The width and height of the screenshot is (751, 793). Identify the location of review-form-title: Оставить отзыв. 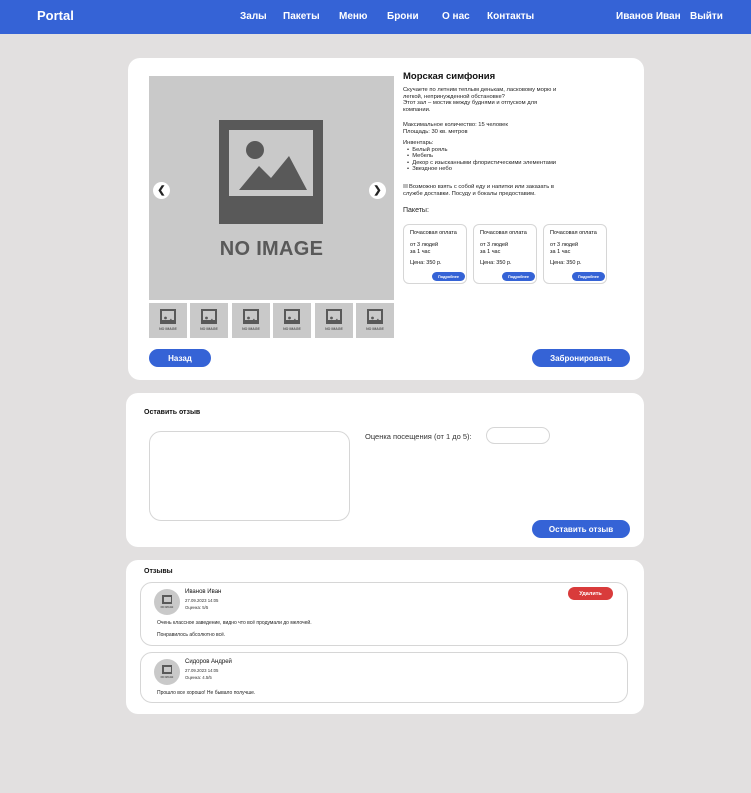
(172, 412).